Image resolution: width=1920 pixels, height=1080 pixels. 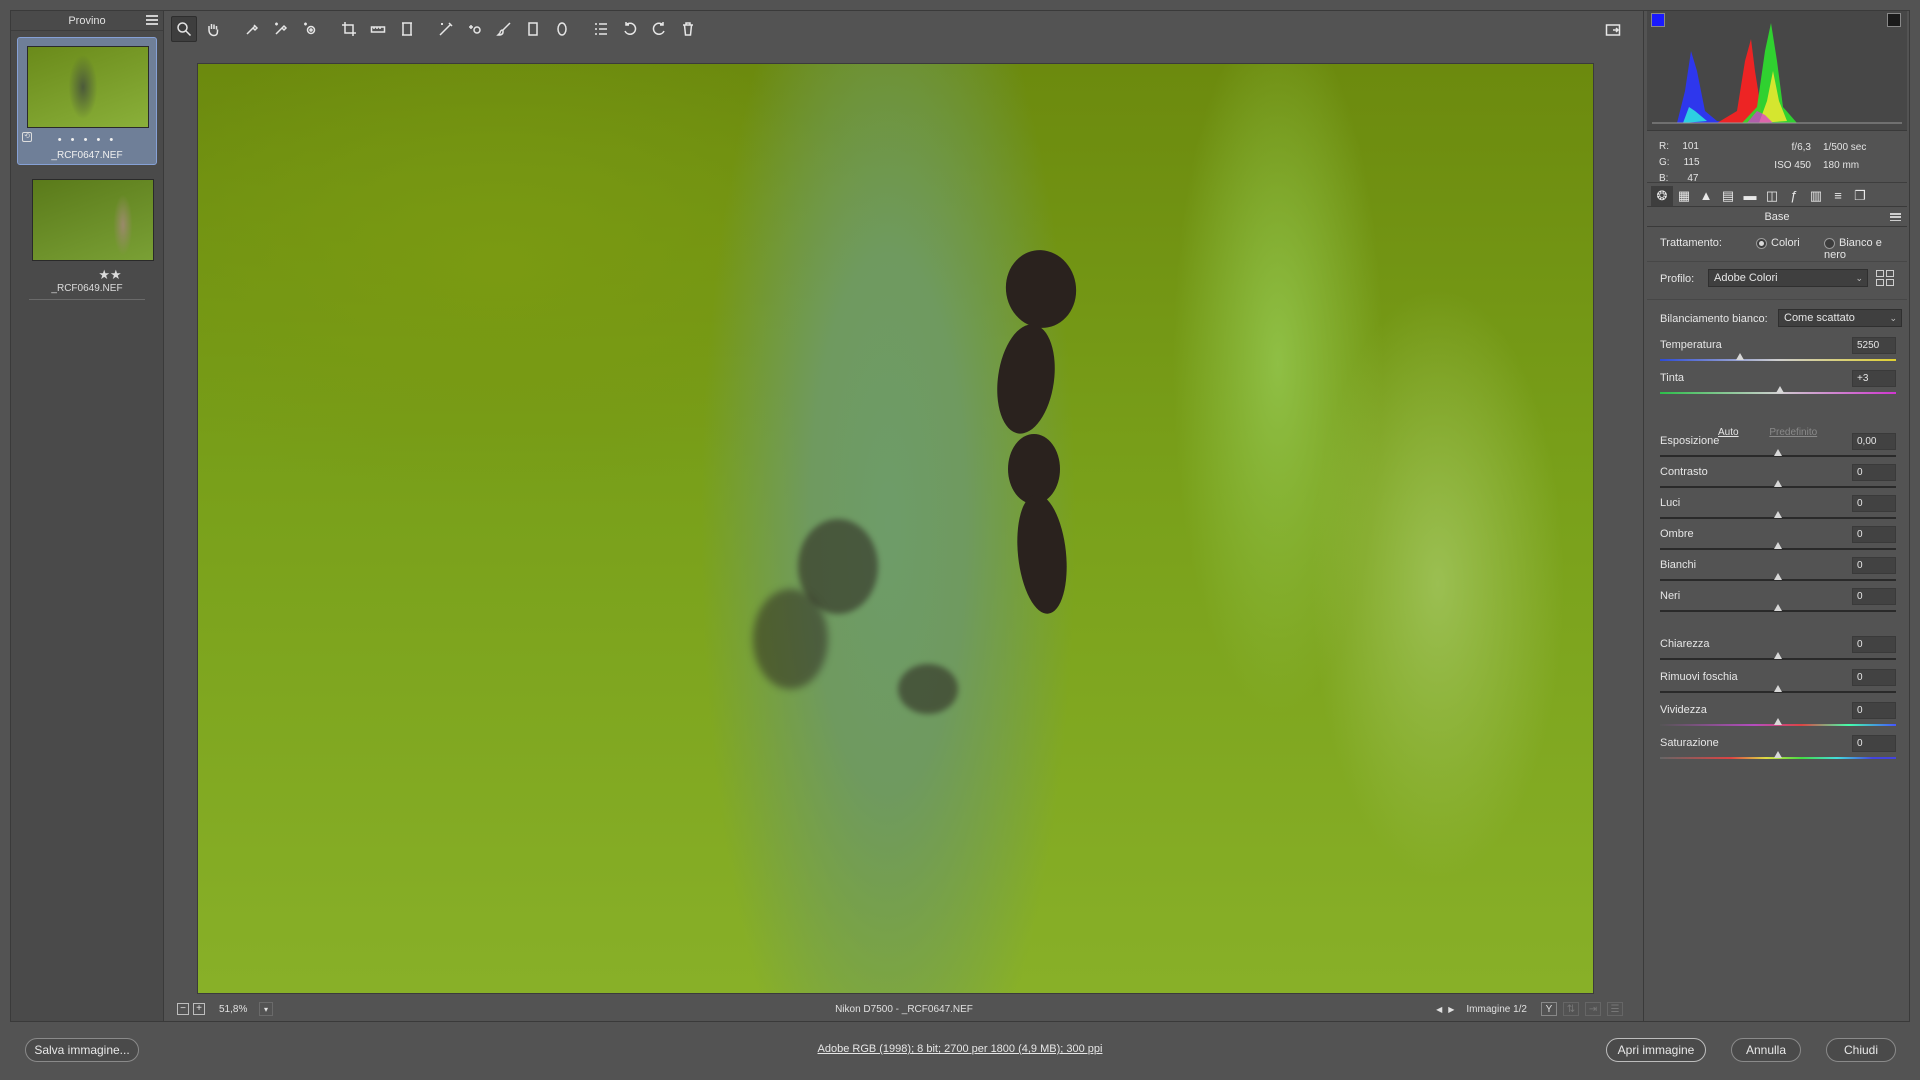 I want to click on effects-tab-icon: ƒ, so click(x=1794, y=196).